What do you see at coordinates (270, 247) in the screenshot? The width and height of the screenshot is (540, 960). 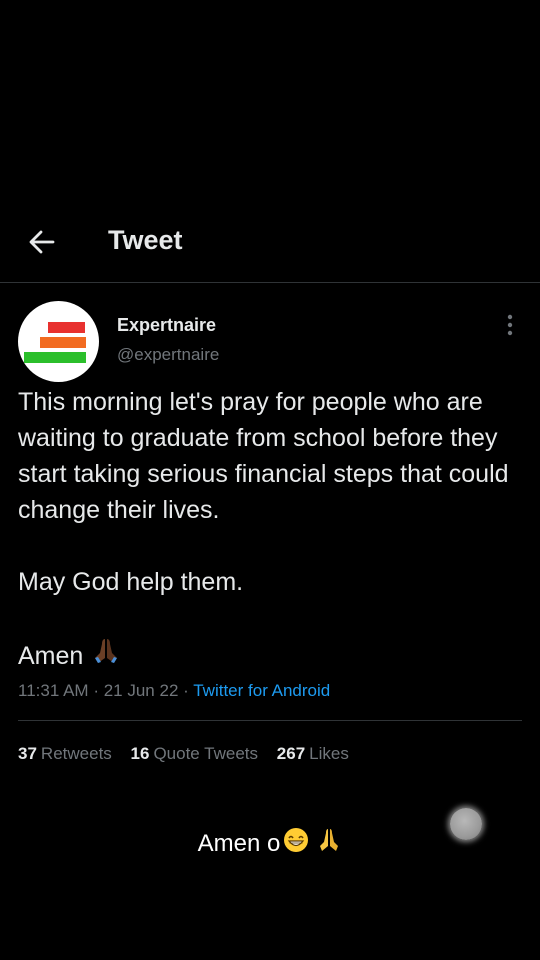 I see `tweet-header: Tweet` at bounding box center [270, 247].